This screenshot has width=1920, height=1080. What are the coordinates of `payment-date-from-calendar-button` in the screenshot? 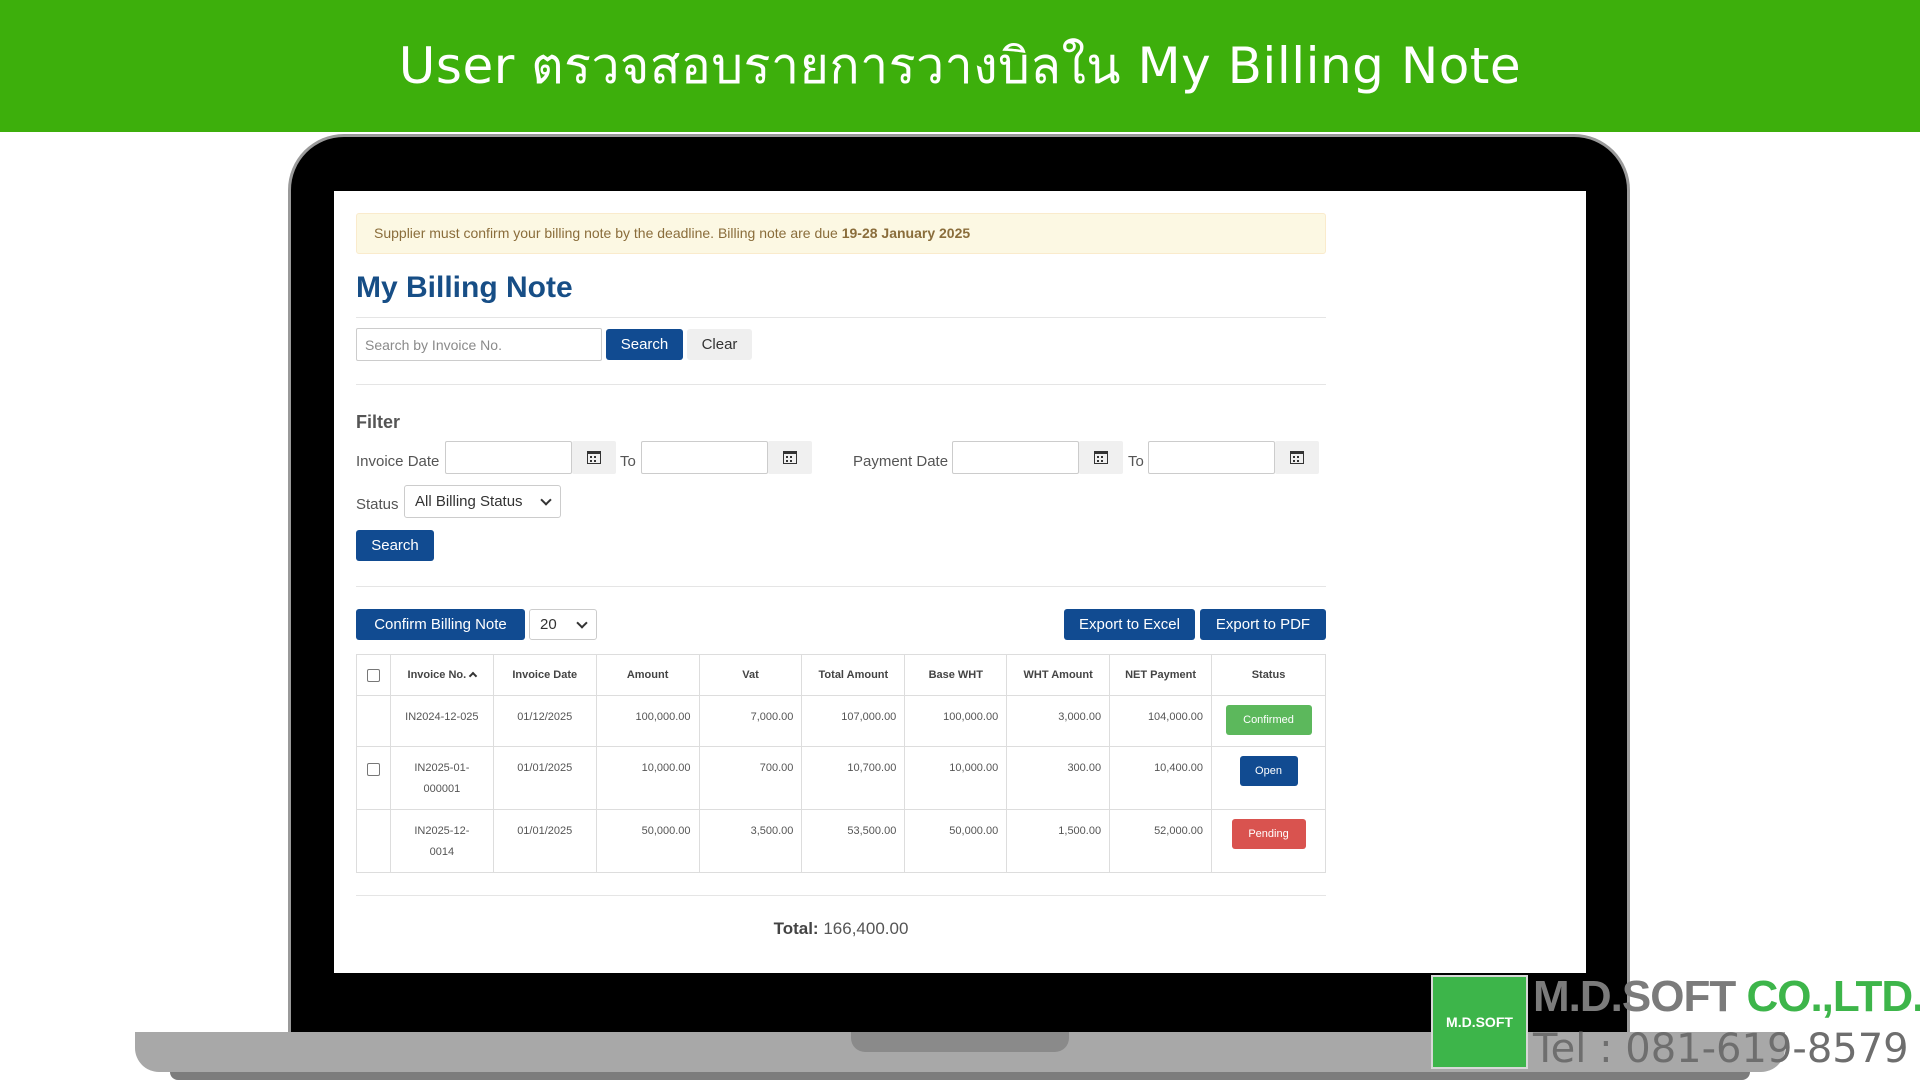 It's located at (1101, 457).